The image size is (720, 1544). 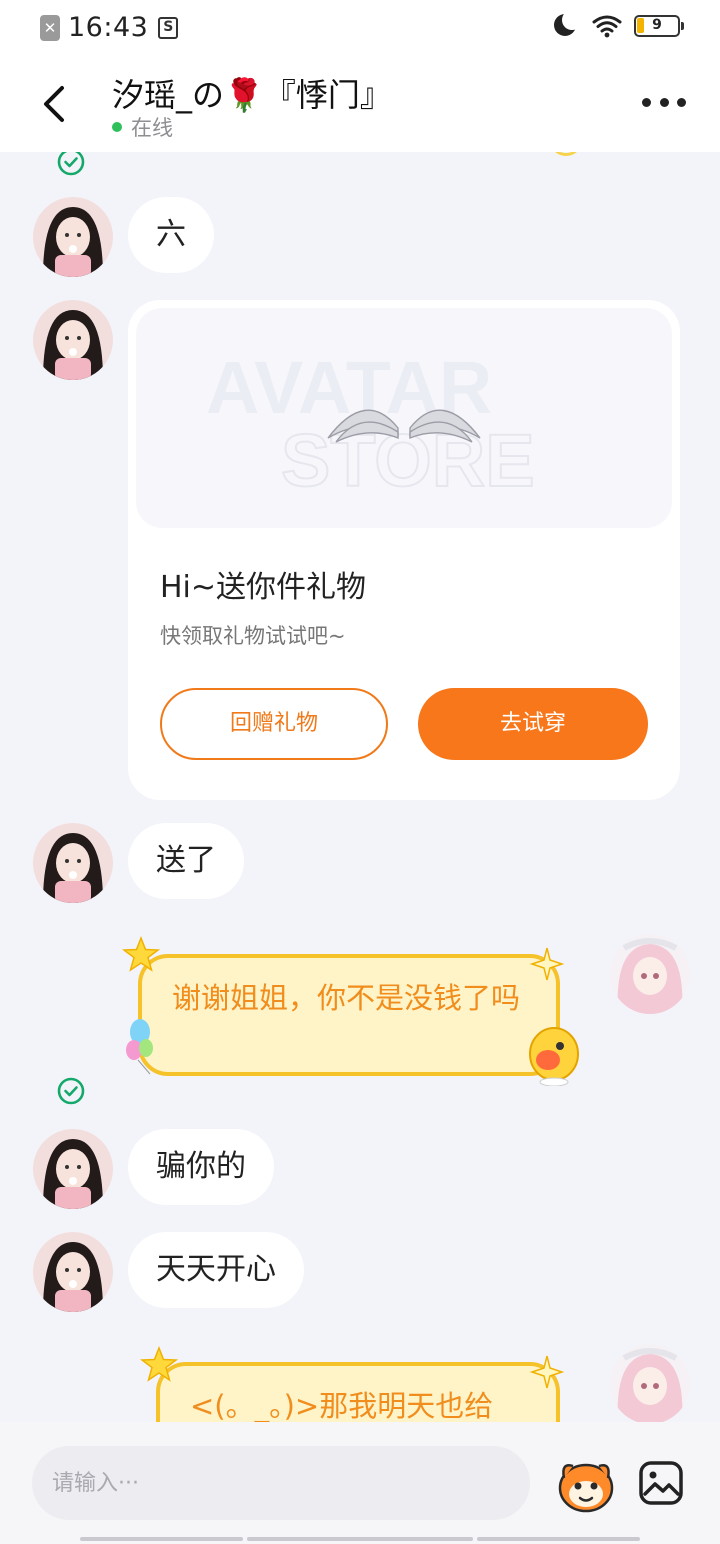 What do you see at coordinates (216, 1270) in the screenshot?
I see `message-bubble: 天天开心` at bounding box center [216, 1270].